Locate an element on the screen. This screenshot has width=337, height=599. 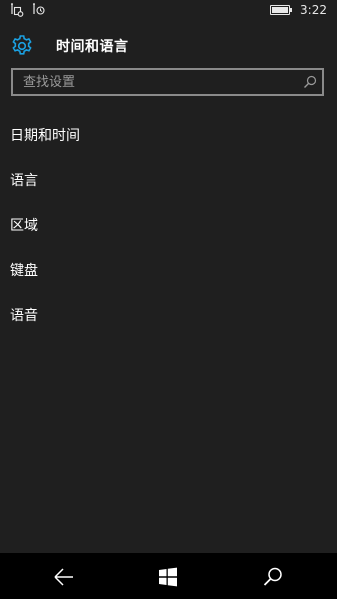
battery-icon is located at coordinates (281, 10).